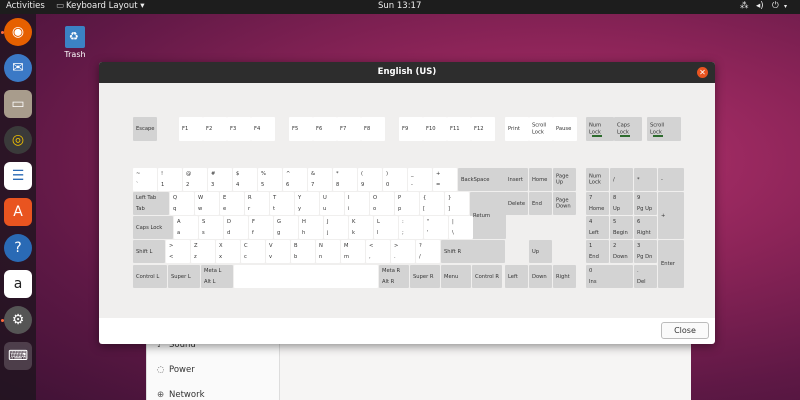  I want to click on key-x: Xx, so click(228, 251).